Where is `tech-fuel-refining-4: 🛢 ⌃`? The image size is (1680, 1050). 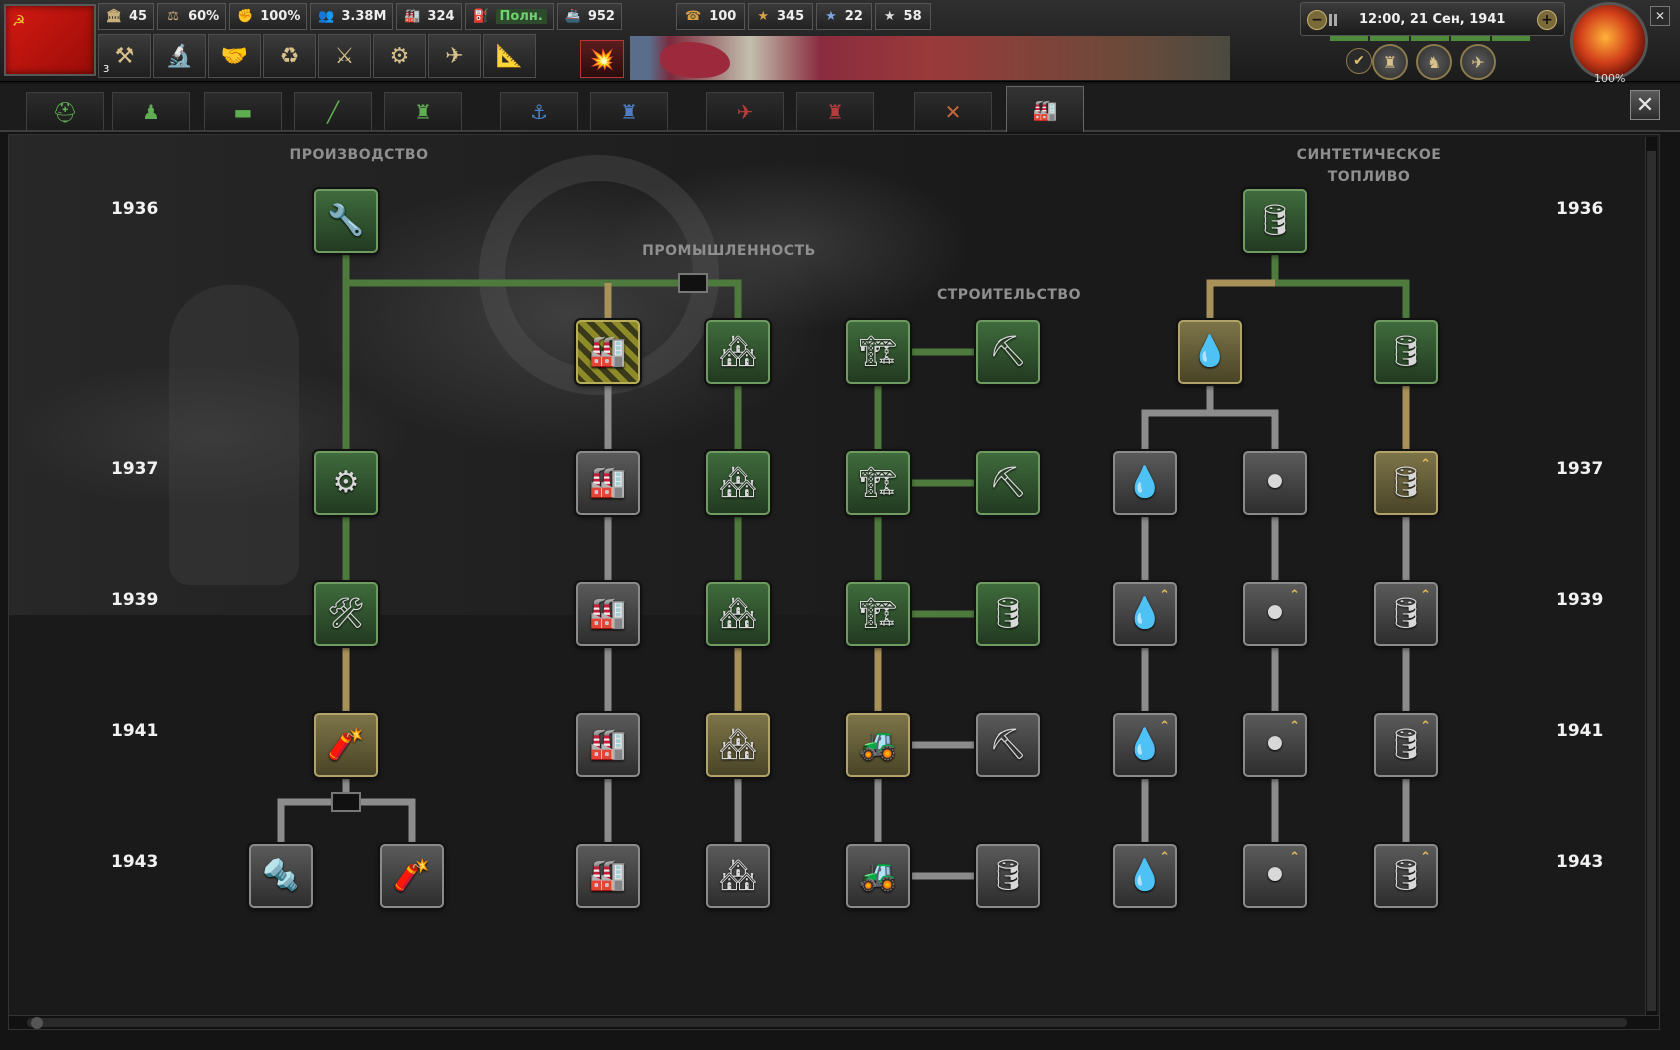 tech-fuel-refining-4: 🛢 ⌃ is located at coordinates (1406, 745).